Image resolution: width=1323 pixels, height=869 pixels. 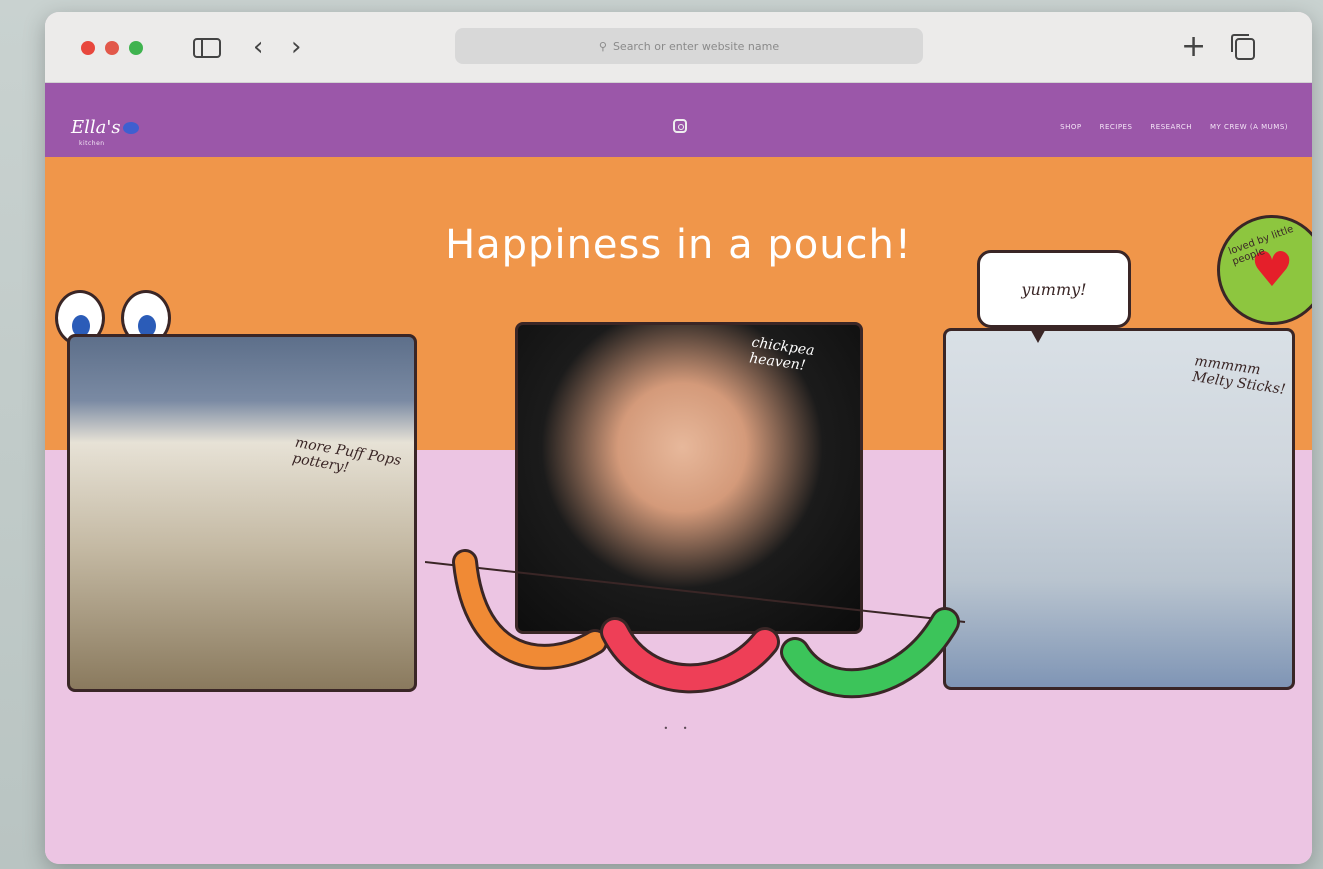 I want to click on browser-toolbar: ‹ › ⚲ Search or enter website name +, so click(x=678, y=47).